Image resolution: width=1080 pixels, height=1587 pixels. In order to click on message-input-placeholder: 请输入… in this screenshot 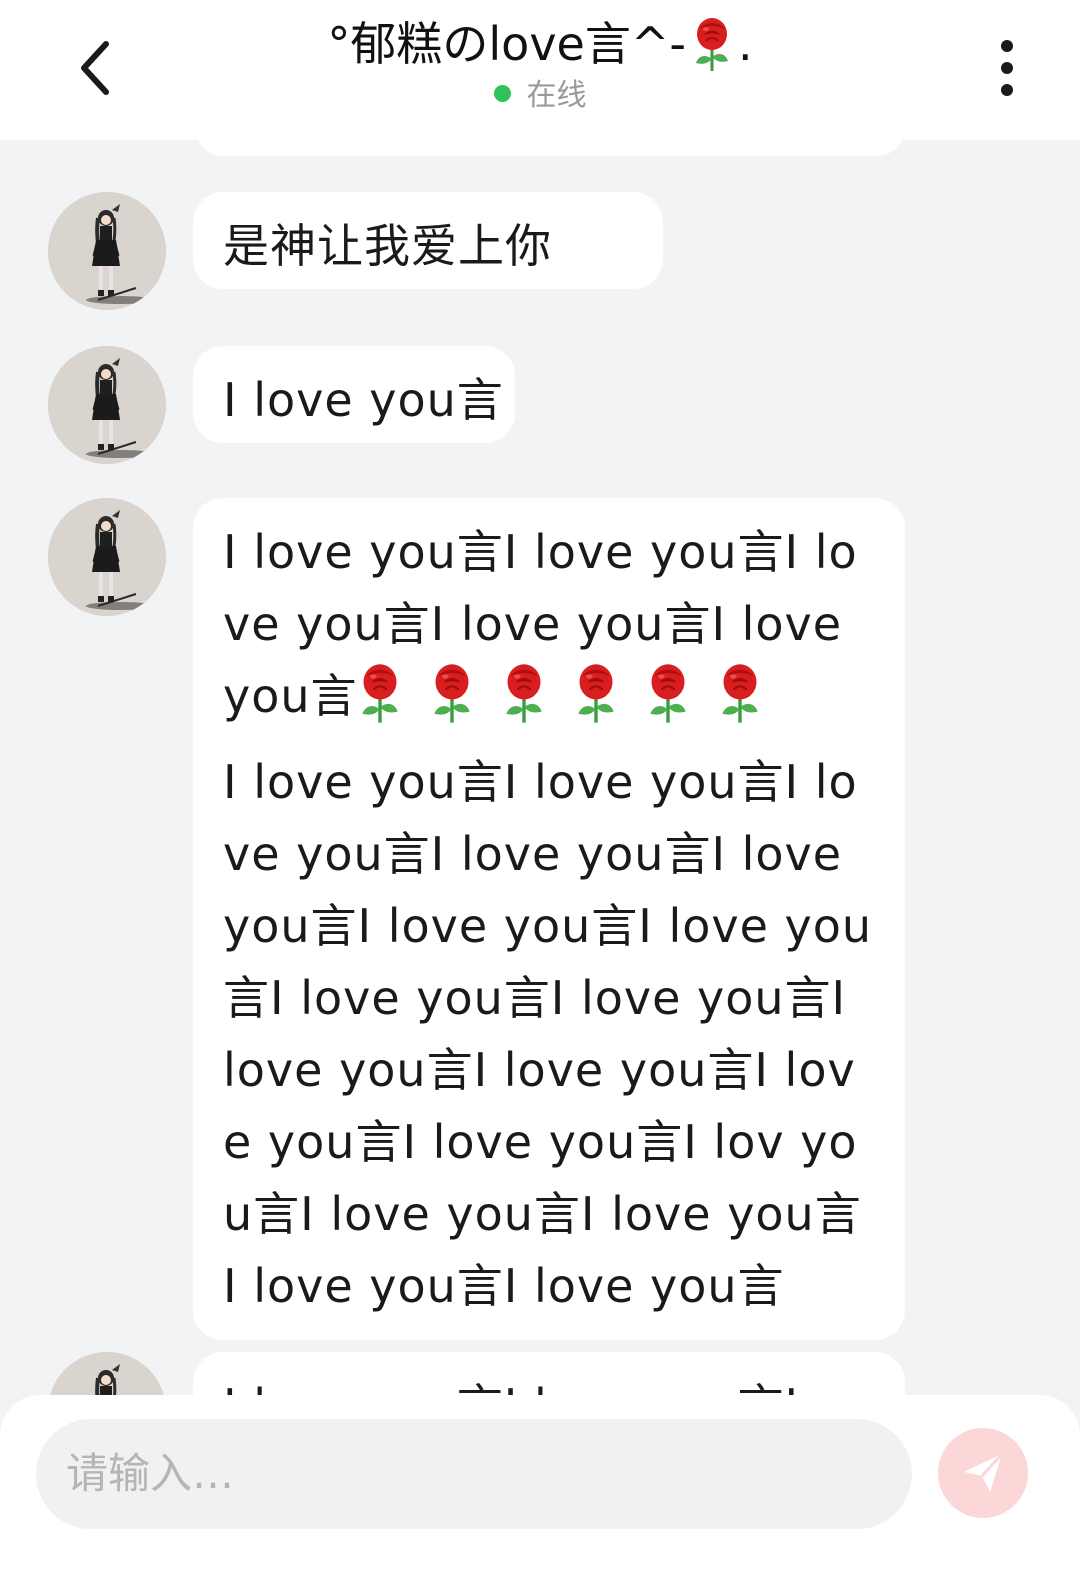, I will do `click(150, 1473)`.